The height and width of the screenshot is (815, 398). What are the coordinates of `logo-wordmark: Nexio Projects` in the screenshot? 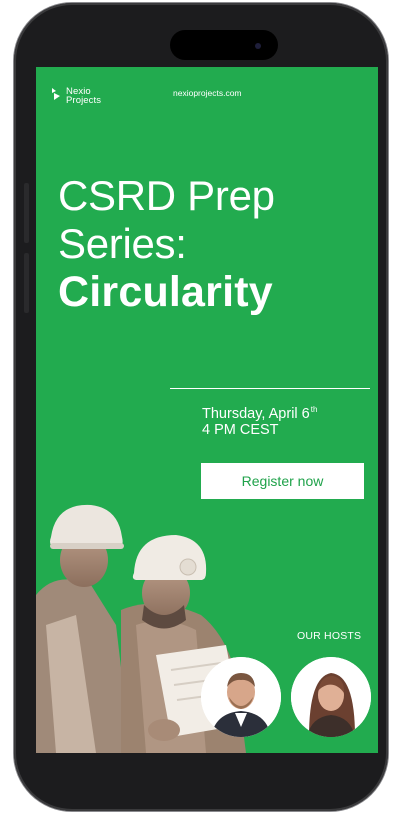 It's located at (84, 96).